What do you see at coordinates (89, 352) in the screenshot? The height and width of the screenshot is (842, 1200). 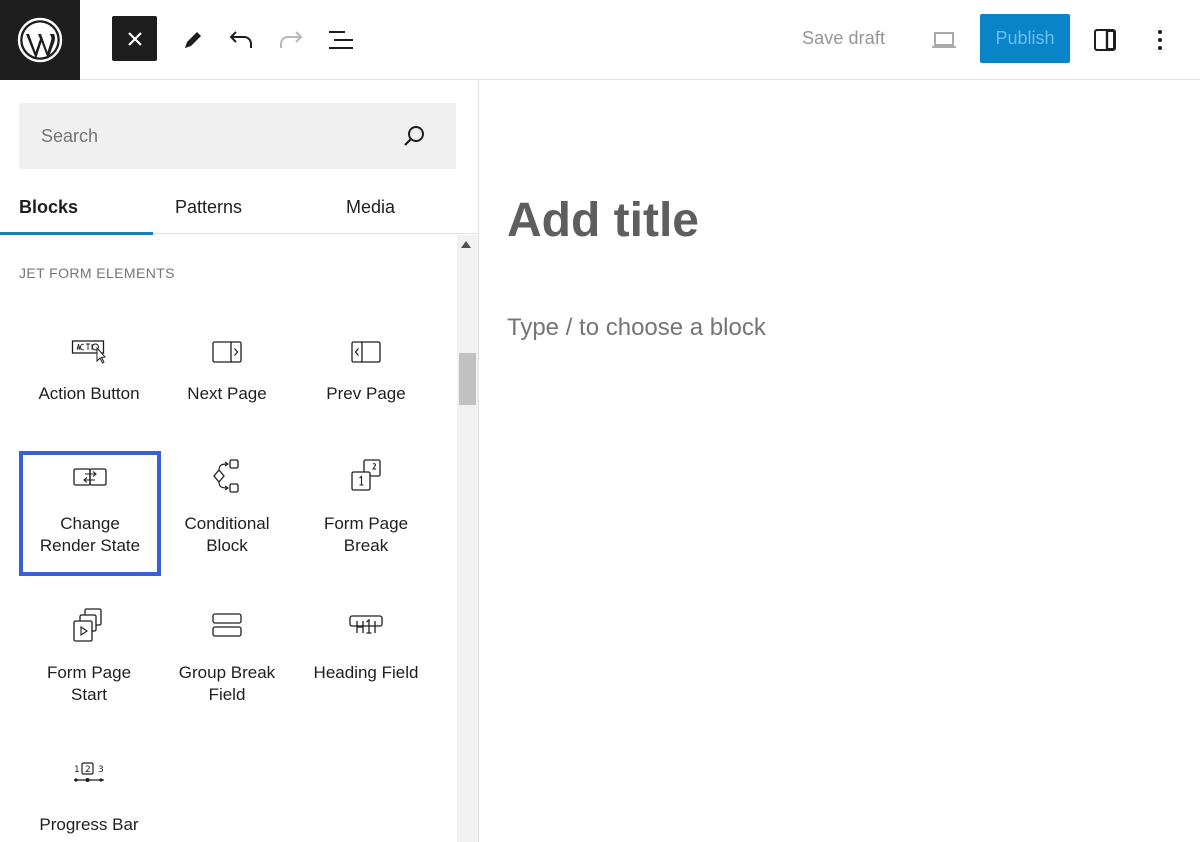 I see `action-button-icon` at bounding box center [89, 352].